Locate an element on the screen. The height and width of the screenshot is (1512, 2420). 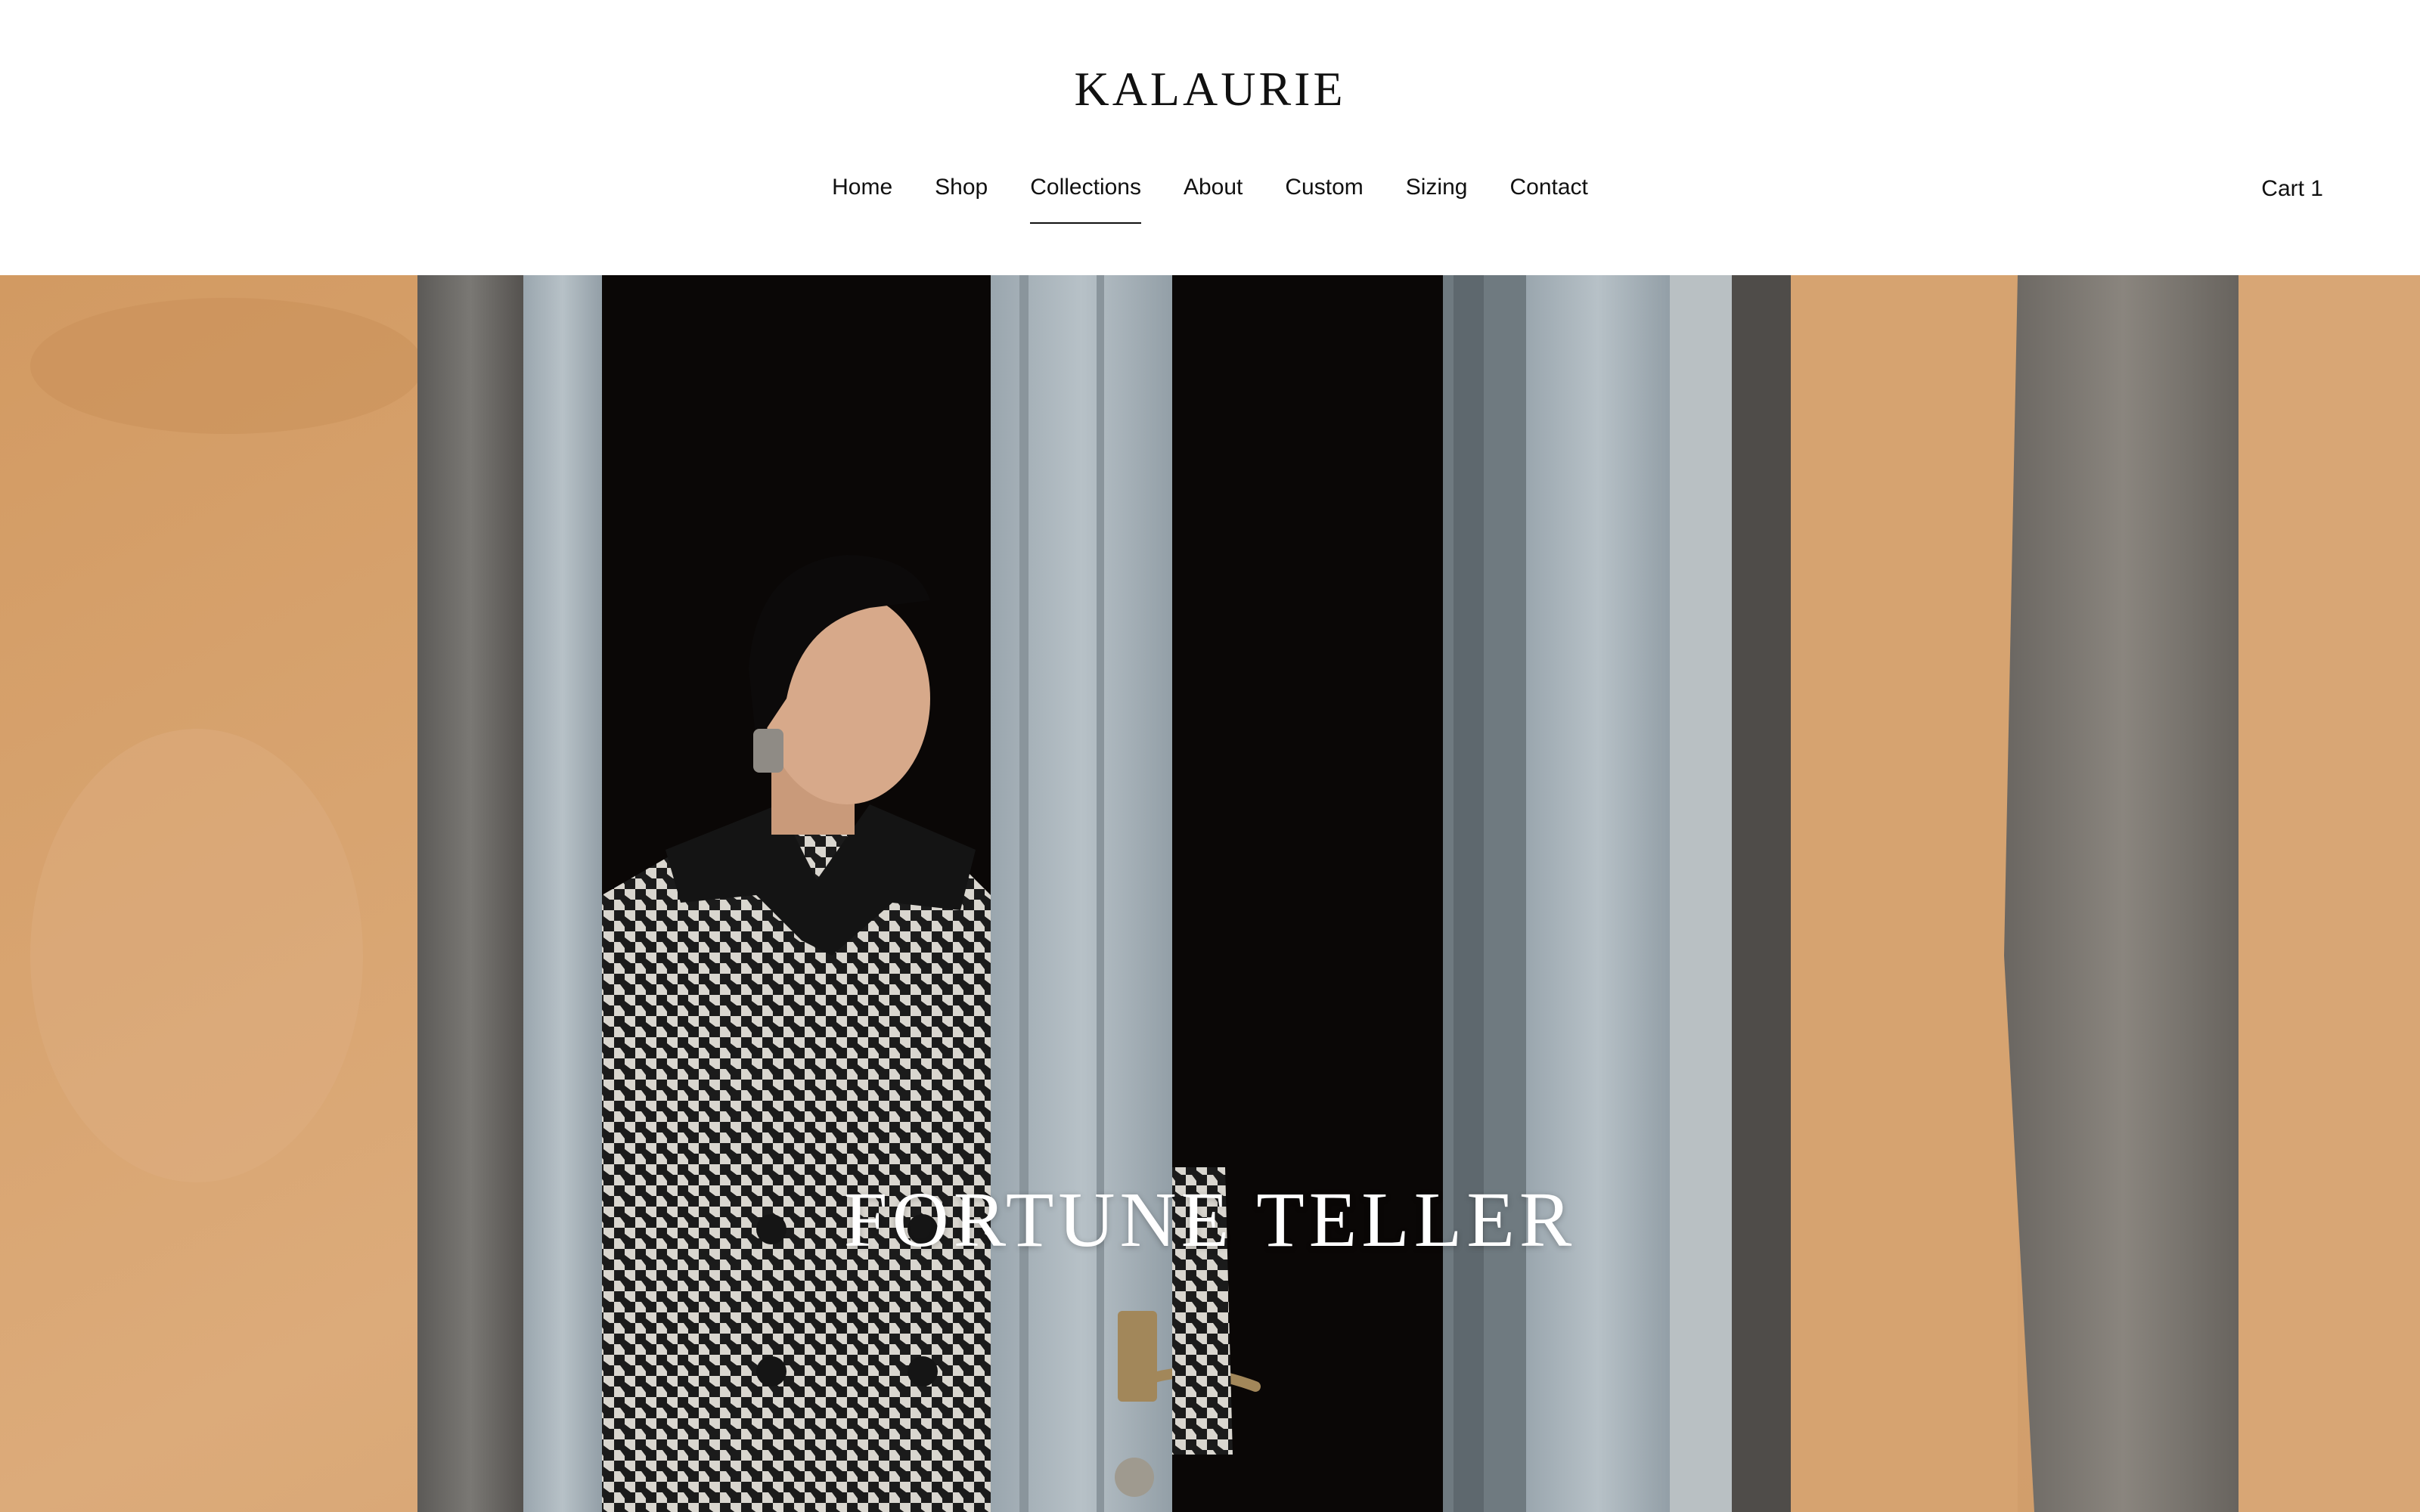
nav-item-contact: Contact is located at coordinates (1548, 193).